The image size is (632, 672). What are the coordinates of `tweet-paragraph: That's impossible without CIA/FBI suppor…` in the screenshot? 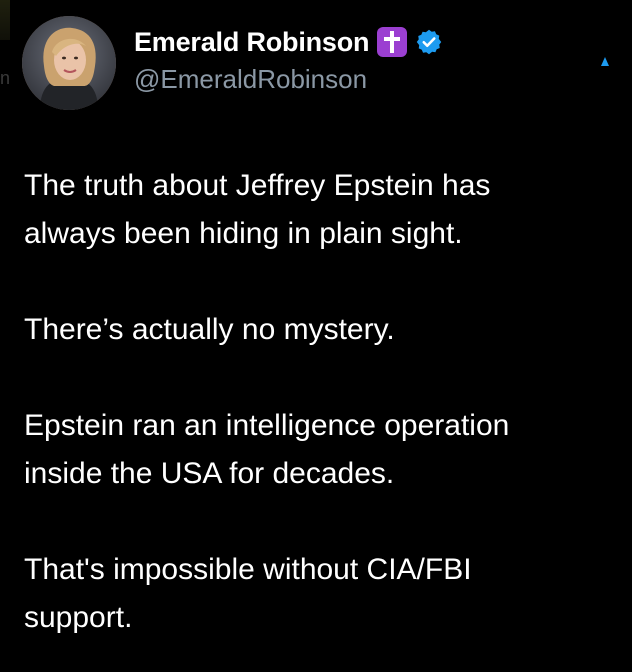 It's located at (248, 593).